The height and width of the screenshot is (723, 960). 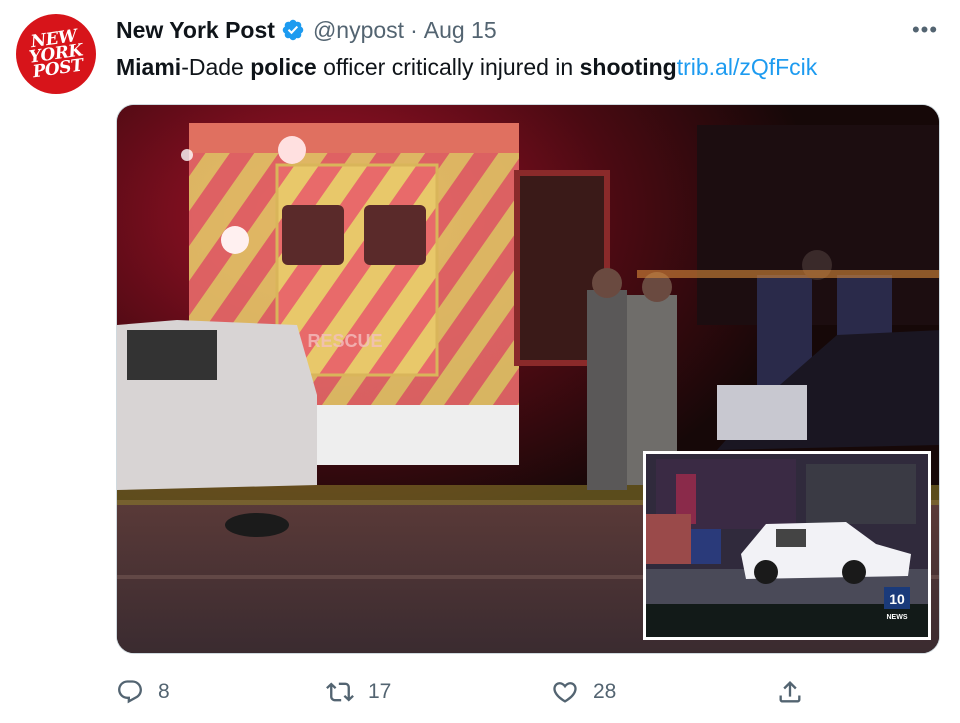 I want to click on tweet-text-part: -Dade, so click(x=216, y=67).